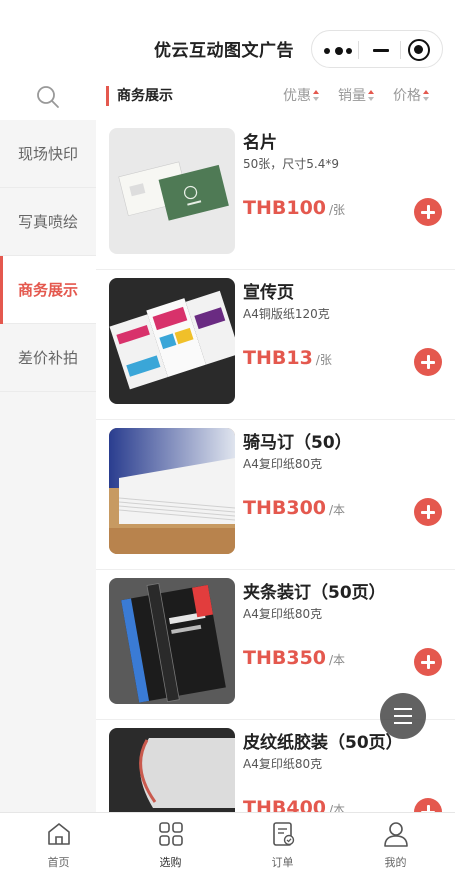  Describe the element at coordinates (268, 293) in the screenshot. I see `product-name: 宣传页` at that location.